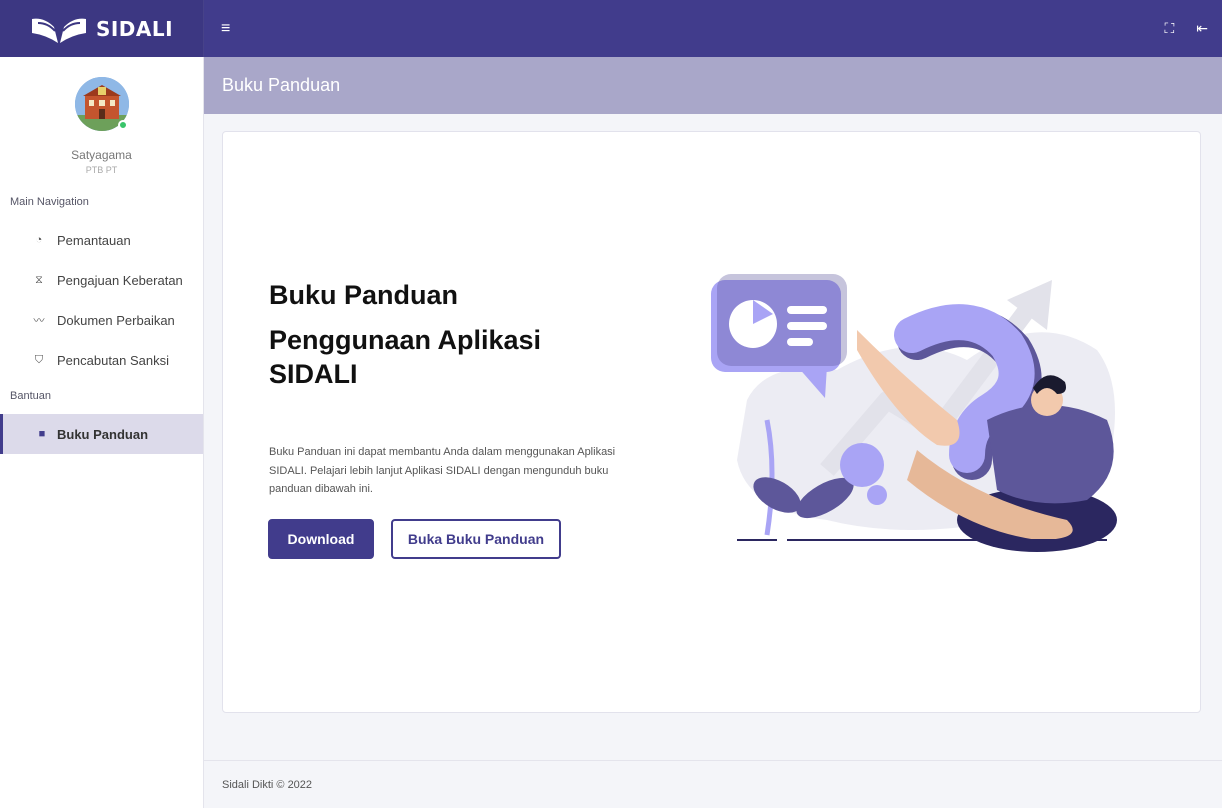  I want to click on open-guide-button: Buka Buku Panduan, so click(476, 539).